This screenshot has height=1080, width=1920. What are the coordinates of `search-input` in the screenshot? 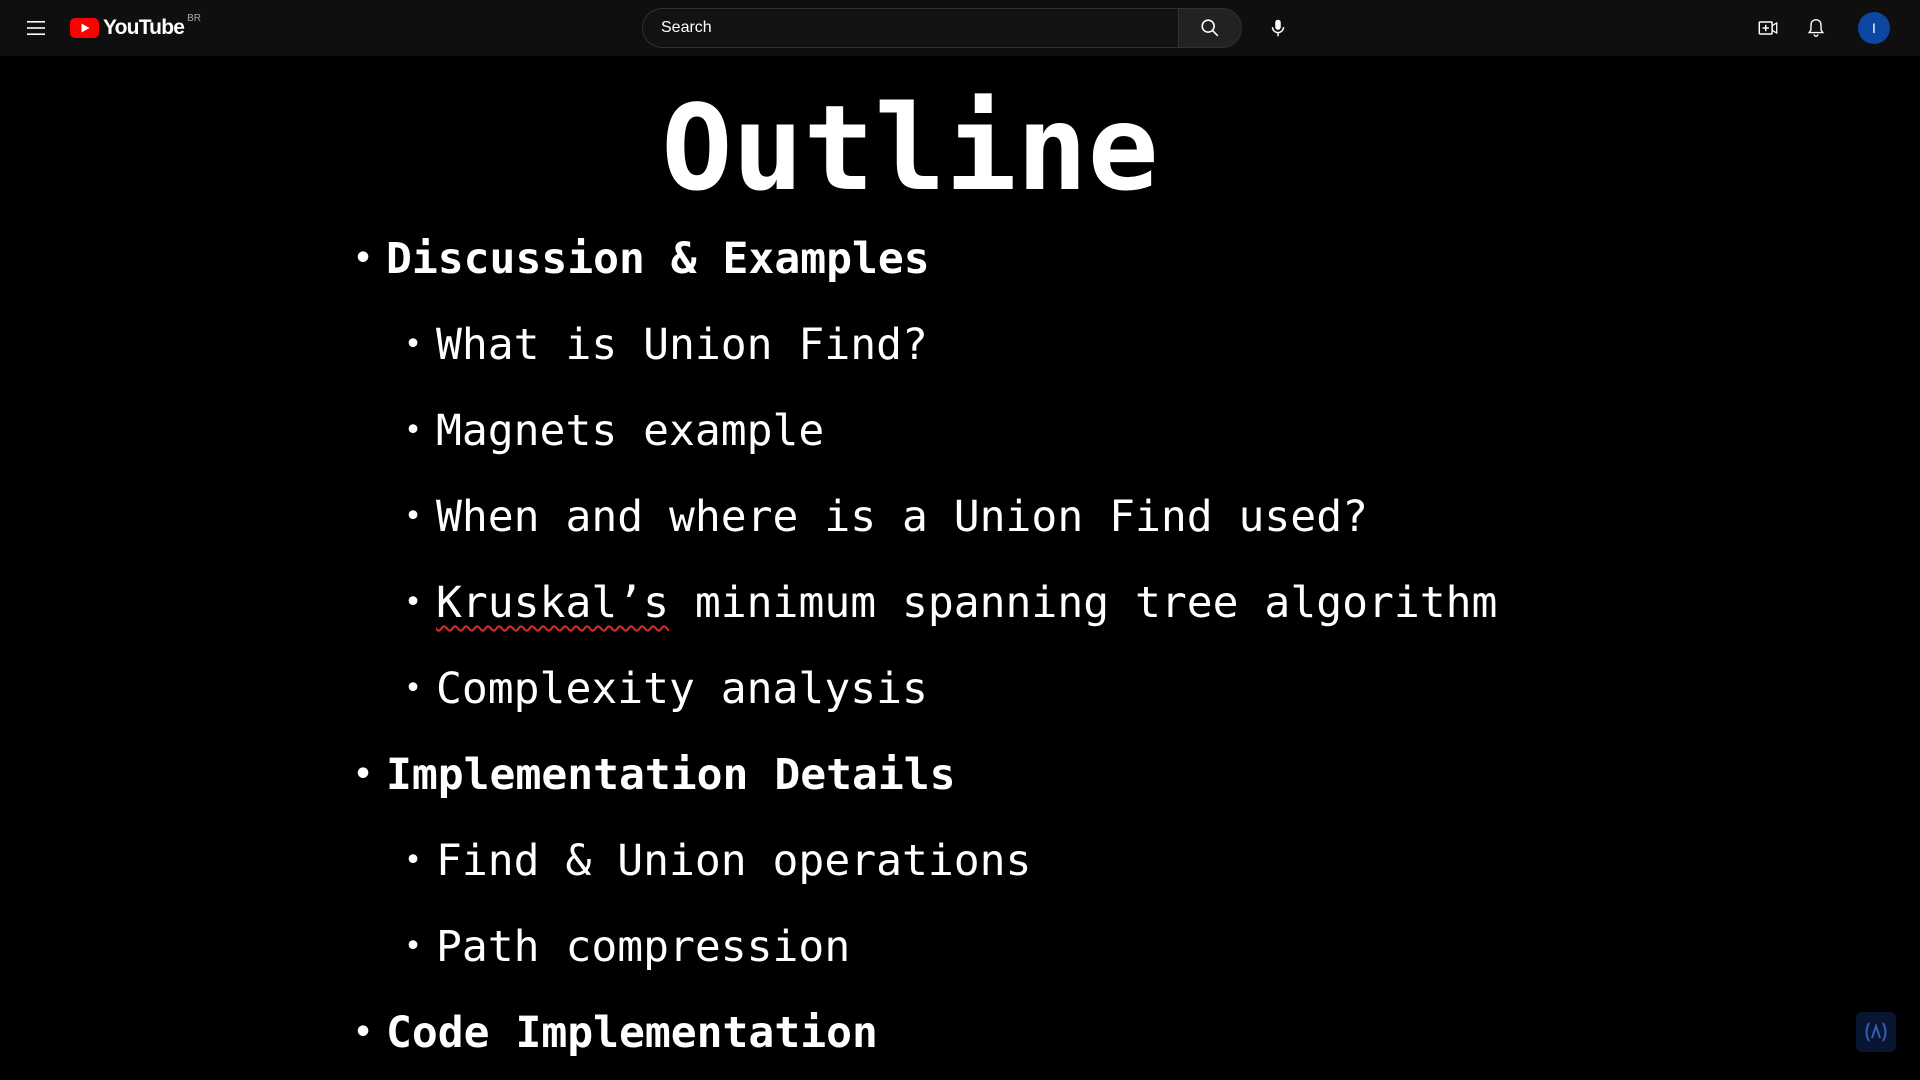 It's located at (918, 28).